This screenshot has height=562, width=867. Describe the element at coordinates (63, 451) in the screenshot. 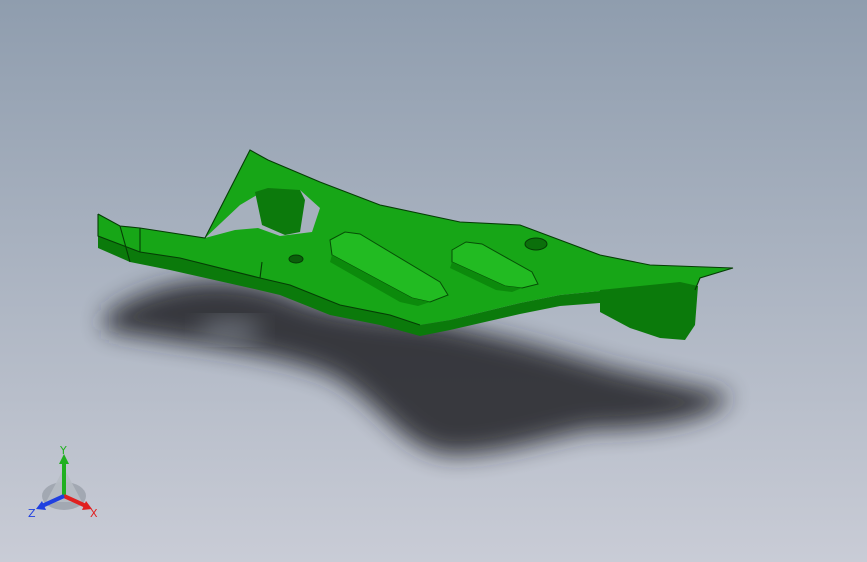

I see `y-axis-label: Y` at that location.